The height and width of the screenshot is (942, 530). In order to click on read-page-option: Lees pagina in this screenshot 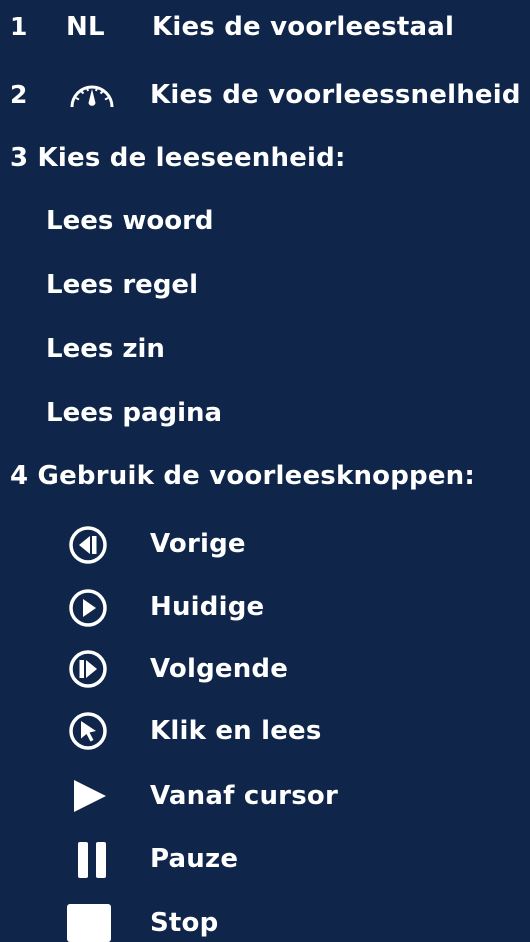, I will do `click(134, 413)`.